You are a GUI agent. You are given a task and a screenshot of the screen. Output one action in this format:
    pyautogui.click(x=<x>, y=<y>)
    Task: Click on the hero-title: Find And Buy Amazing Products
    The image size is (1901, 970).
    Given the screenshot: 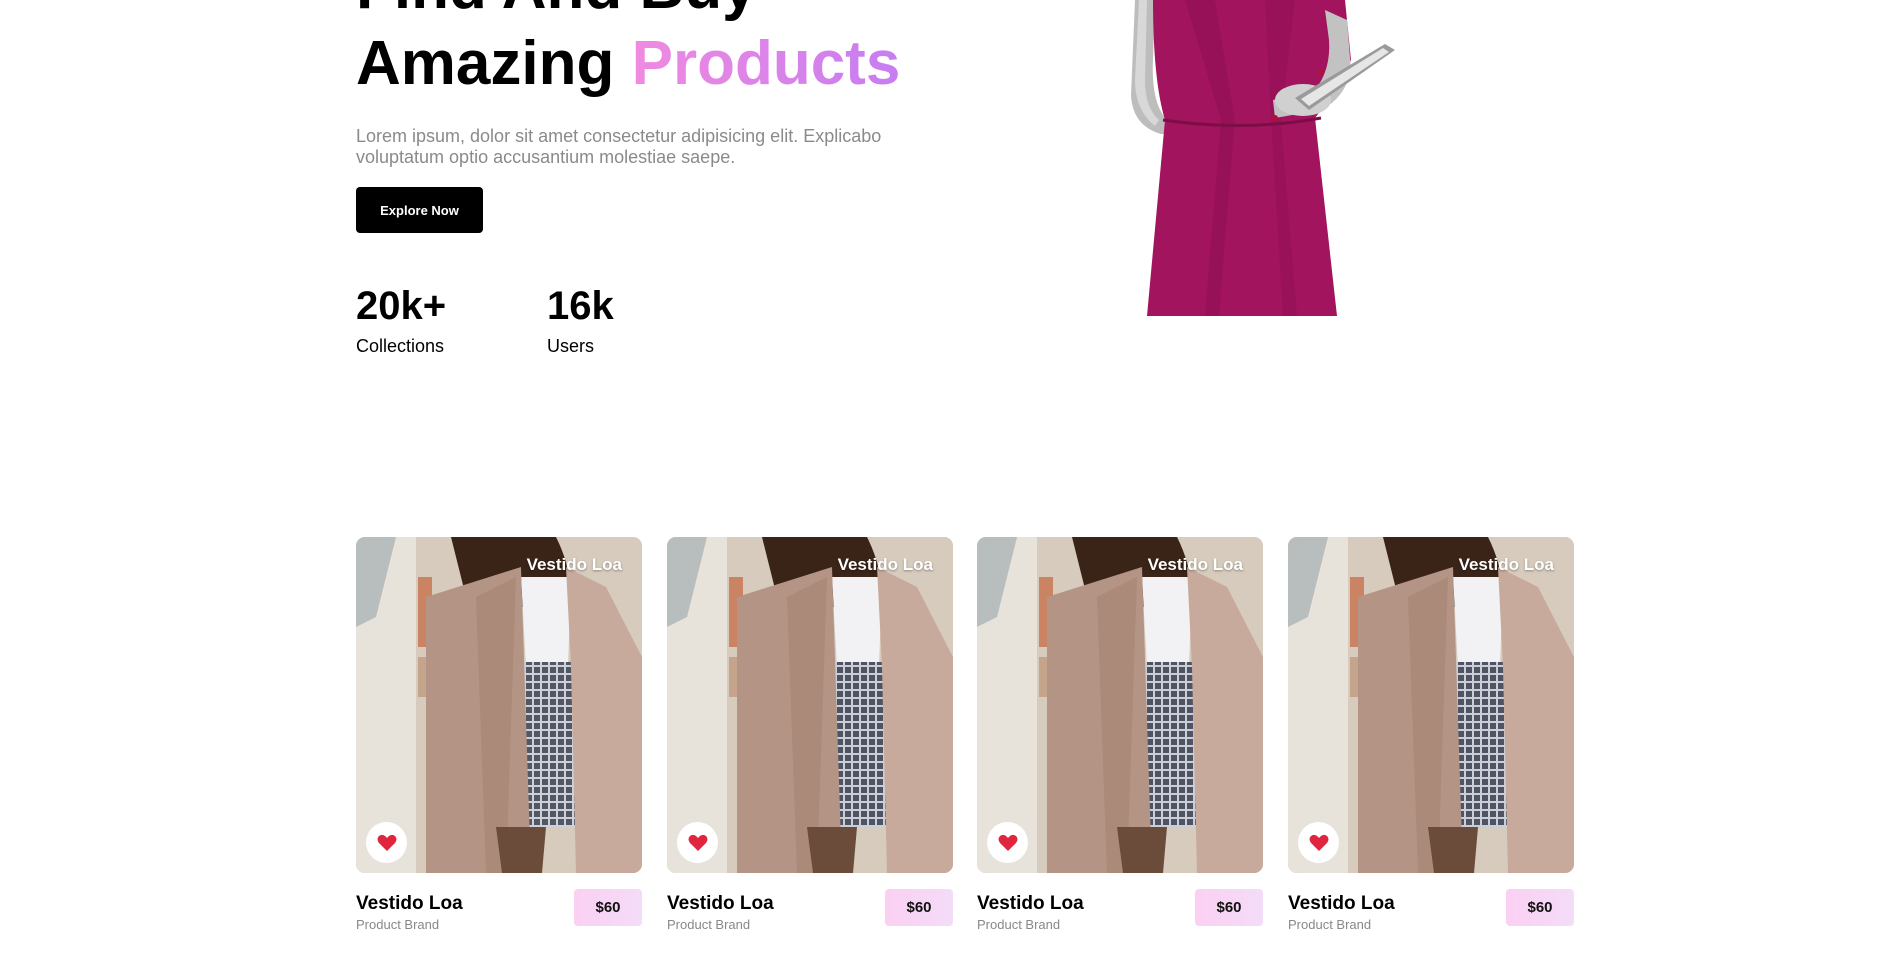 What is the action you would take?
    pyautogui.click(x=628, y=51)
    